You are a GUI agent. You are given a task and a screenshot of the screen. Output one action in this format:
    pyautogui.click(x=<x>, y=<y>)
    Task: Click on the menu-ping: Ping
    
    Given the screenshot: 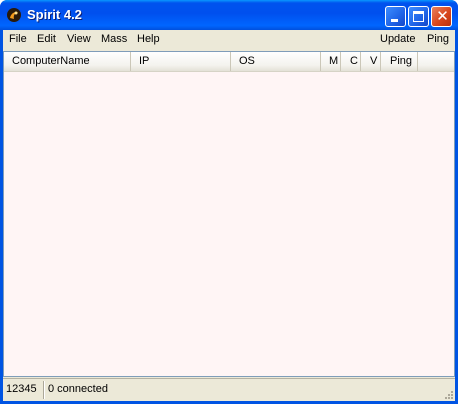 What is the action you would take?
    pyautogui.click(x=438, y=39)
    